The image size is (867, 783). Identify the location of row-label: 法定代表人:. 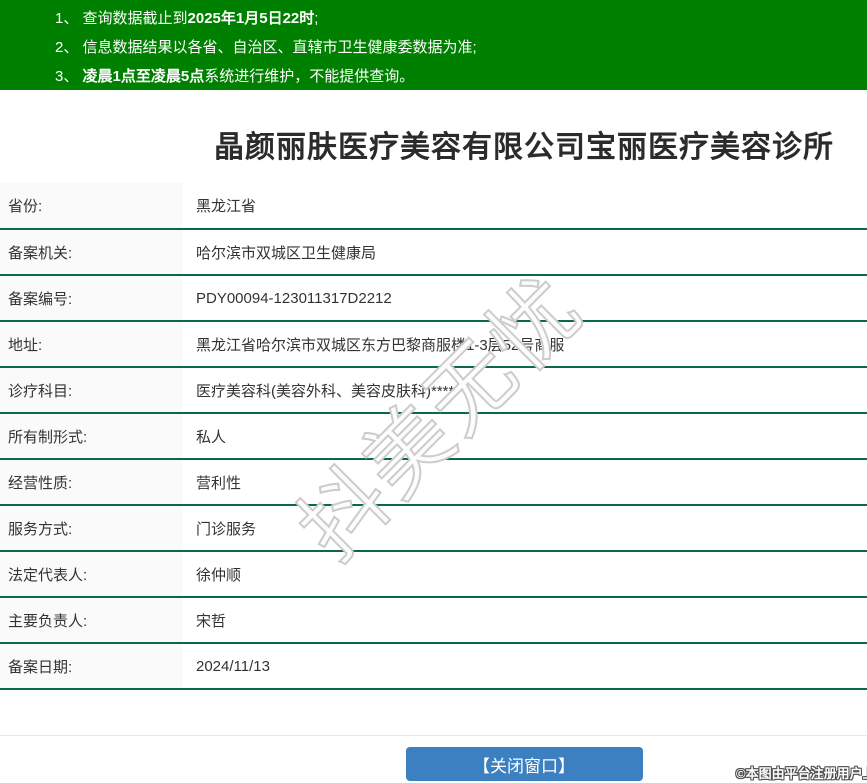
(91, 574).